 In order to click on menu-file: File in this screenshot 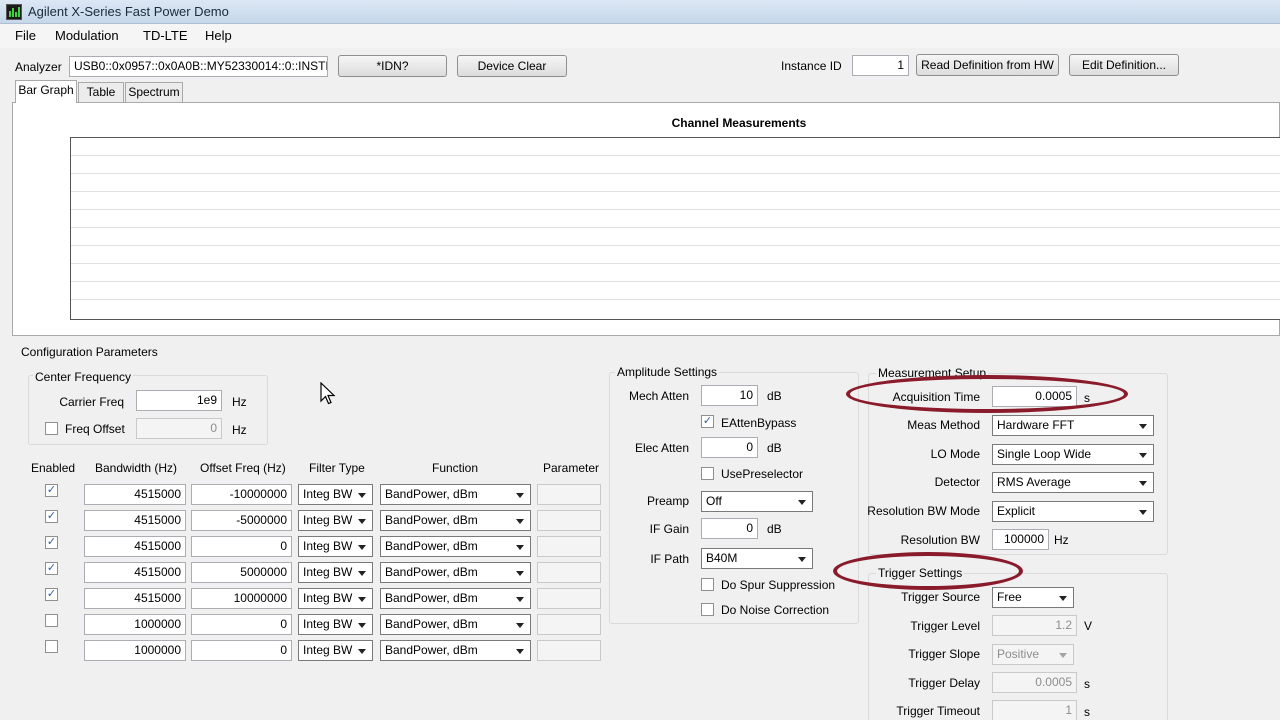, I will do `click(25, 35)`.